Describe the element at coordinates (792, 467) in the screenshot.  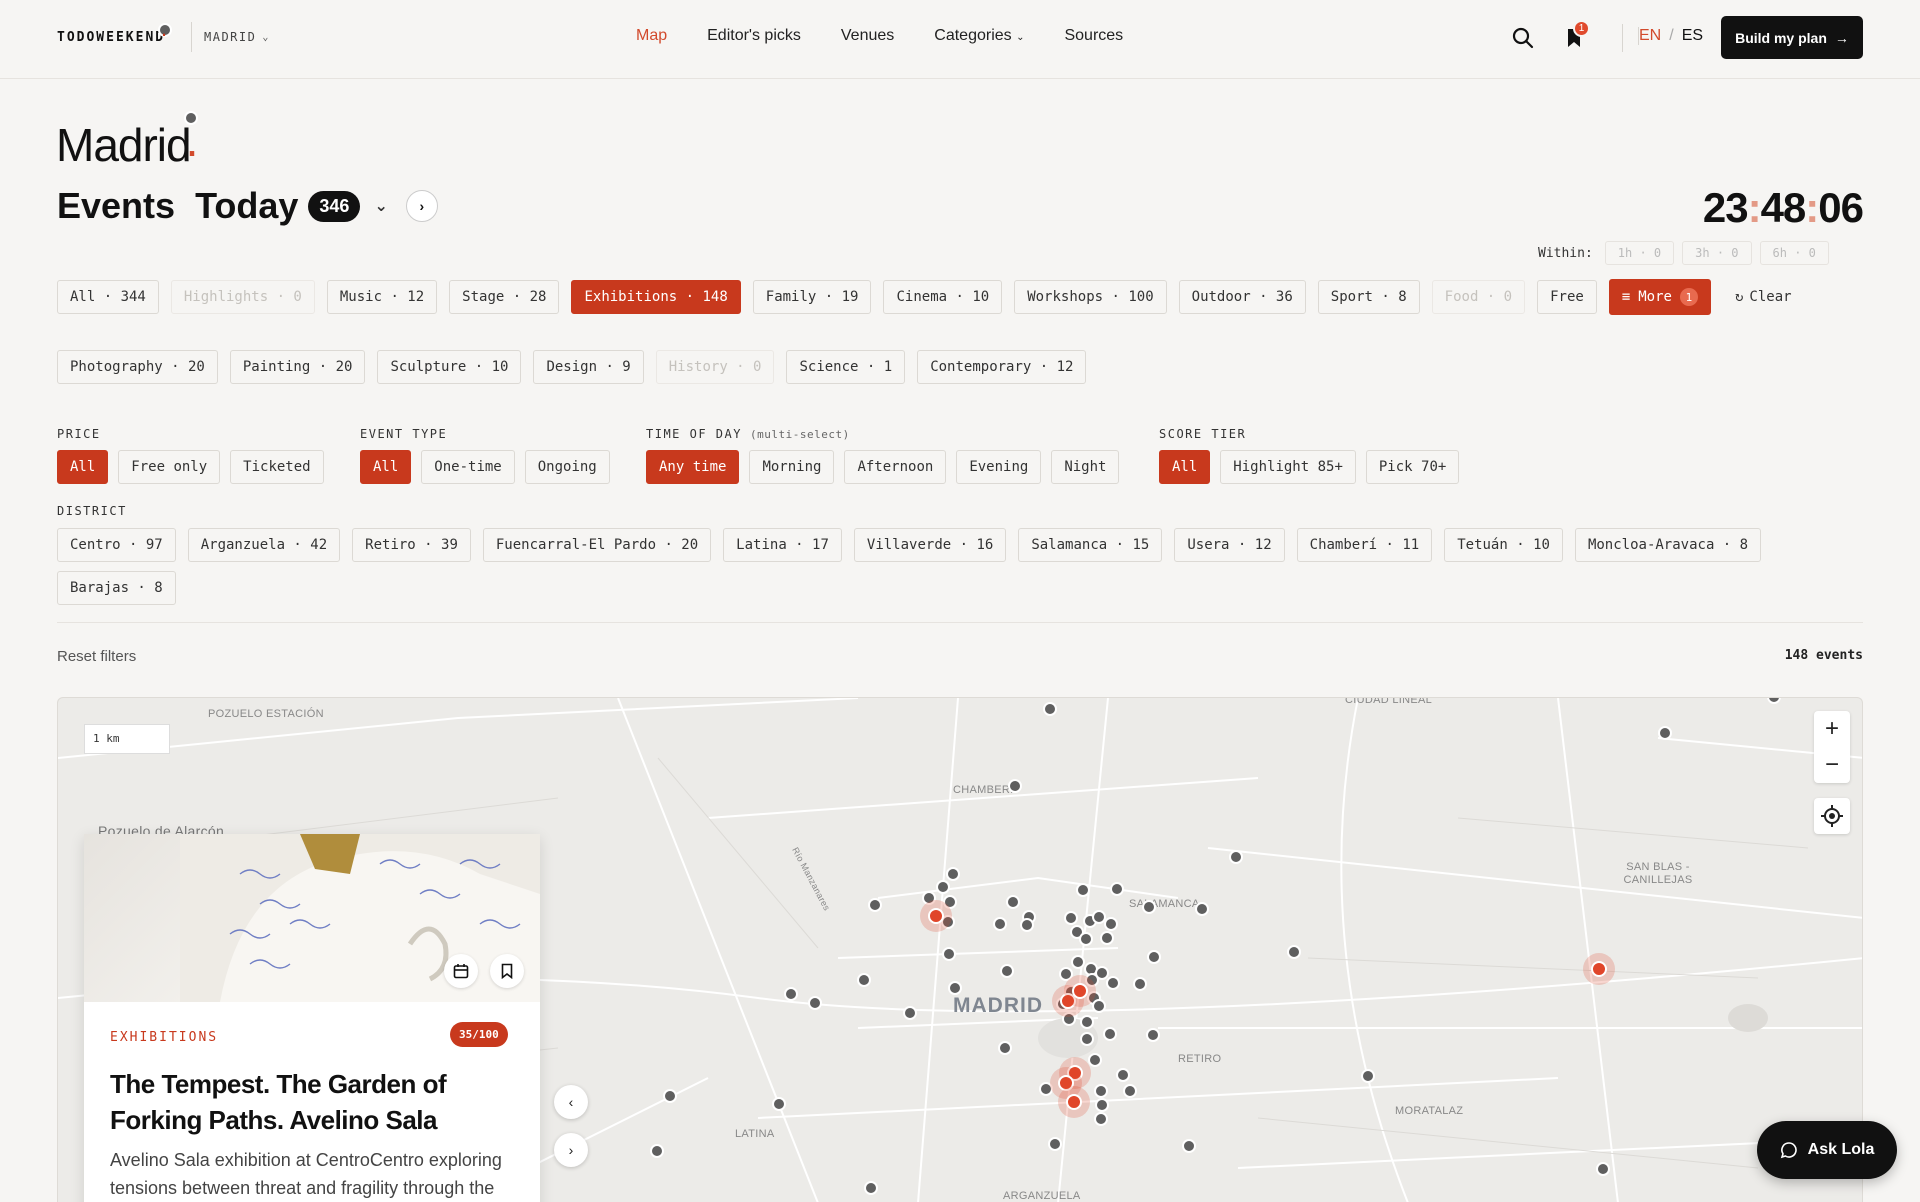
I see `time-morning: Morning` at that location.